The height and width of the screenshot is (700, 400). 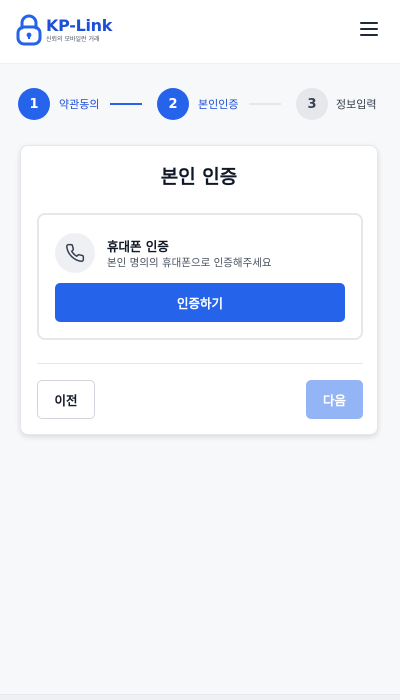 What do you see at coordinates (189, 263) in the screenshot?
I see `phone-verification-description: 본인 명의의 휴대폰으로 인증해주세요` at bounding box center [189, 263].